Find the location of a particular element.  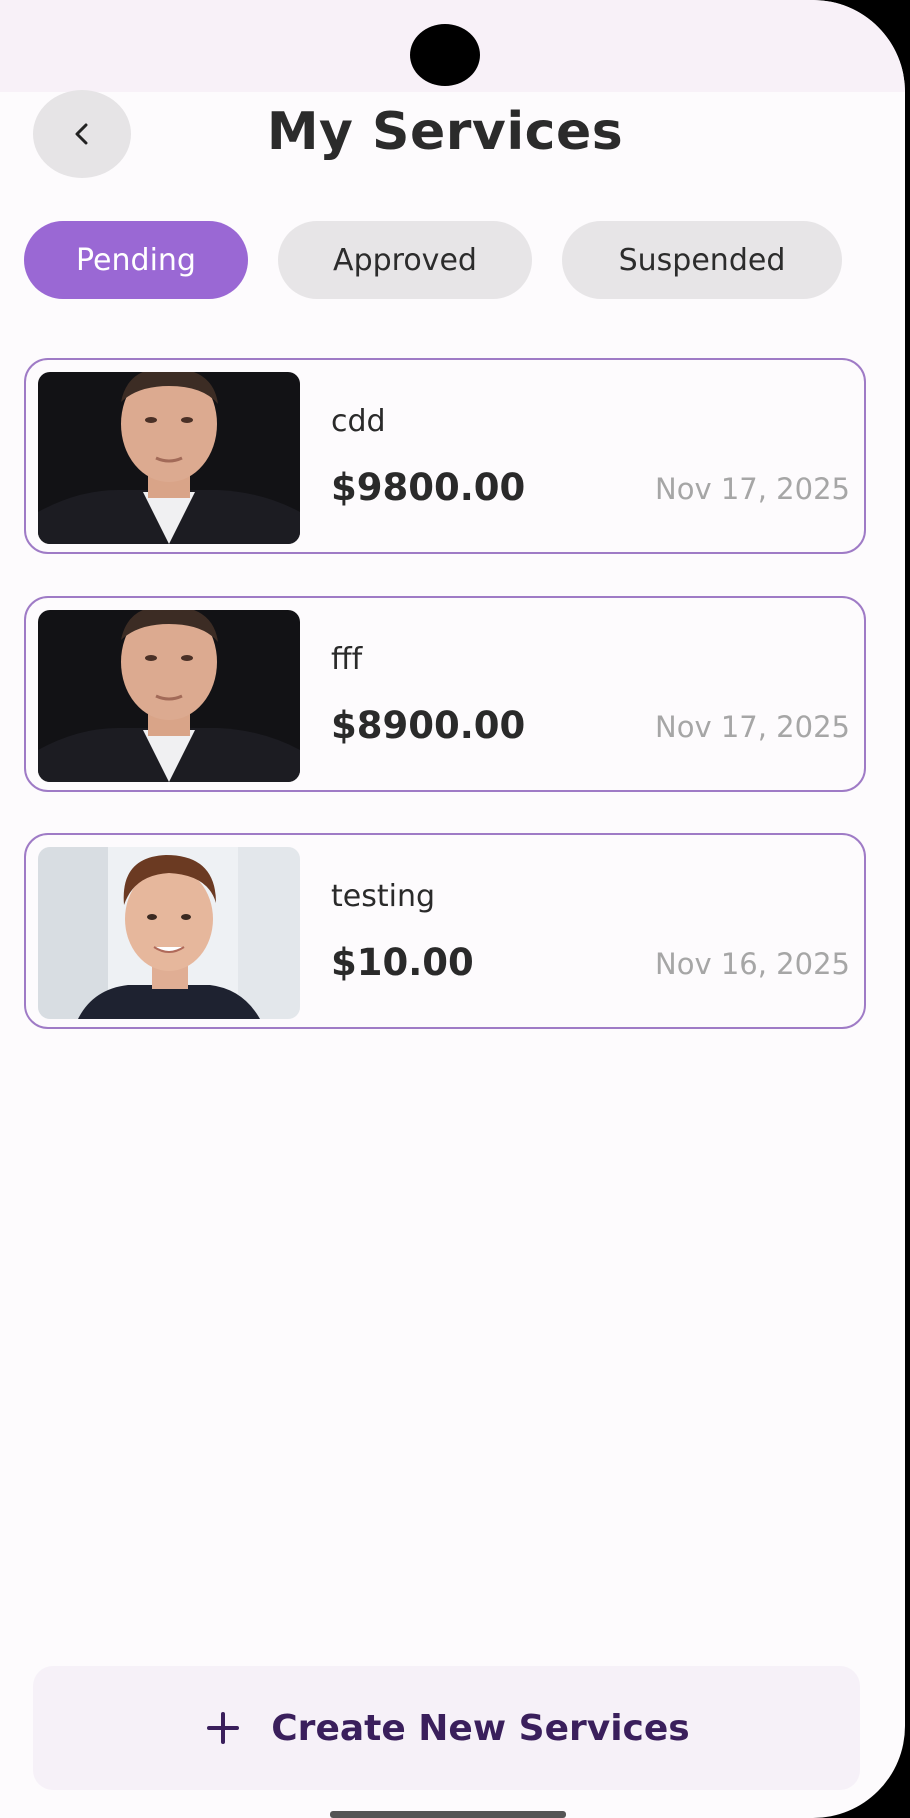

tab-pending: Pending is located at coordinates (136, 260).